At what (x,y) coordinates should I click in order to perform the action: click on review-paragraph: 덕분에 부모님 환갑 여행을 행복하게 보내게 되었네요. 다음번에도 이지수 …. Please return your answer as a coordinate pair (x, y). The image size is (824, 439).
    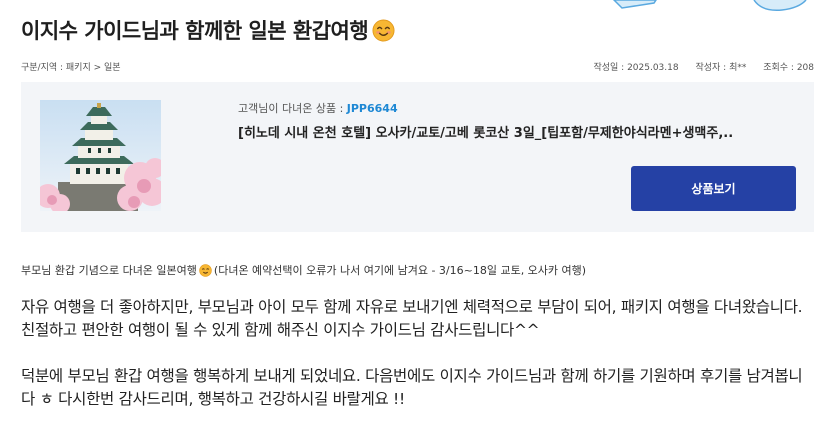
    Looking at the image, I should click on (412, 387).